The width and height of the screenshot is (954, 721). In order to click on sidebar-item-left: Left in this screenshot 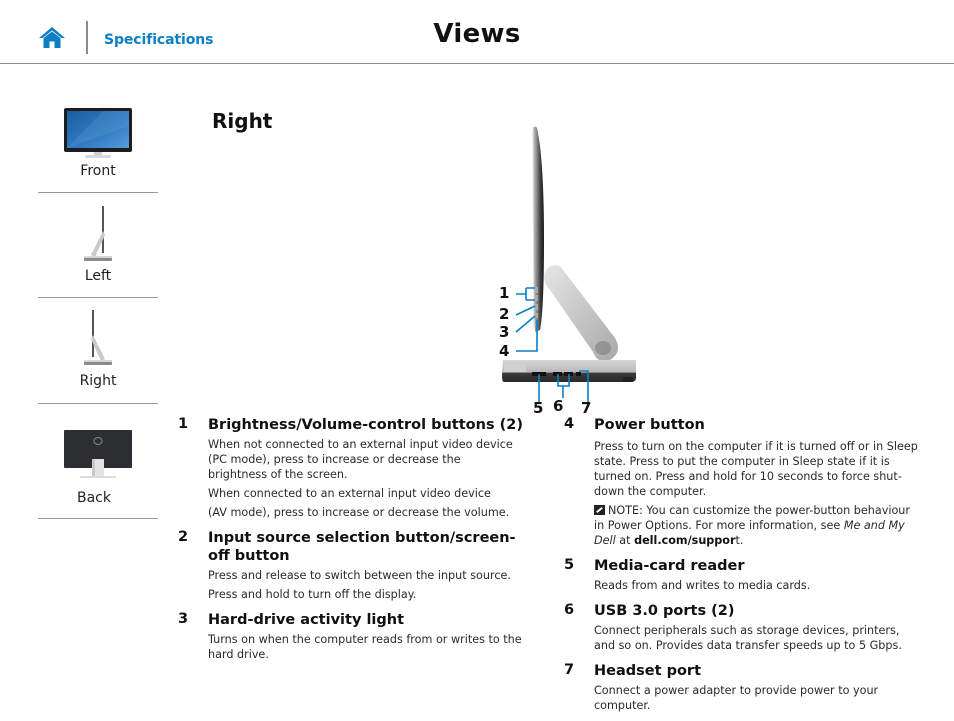, I will do `click(98, 245)`.